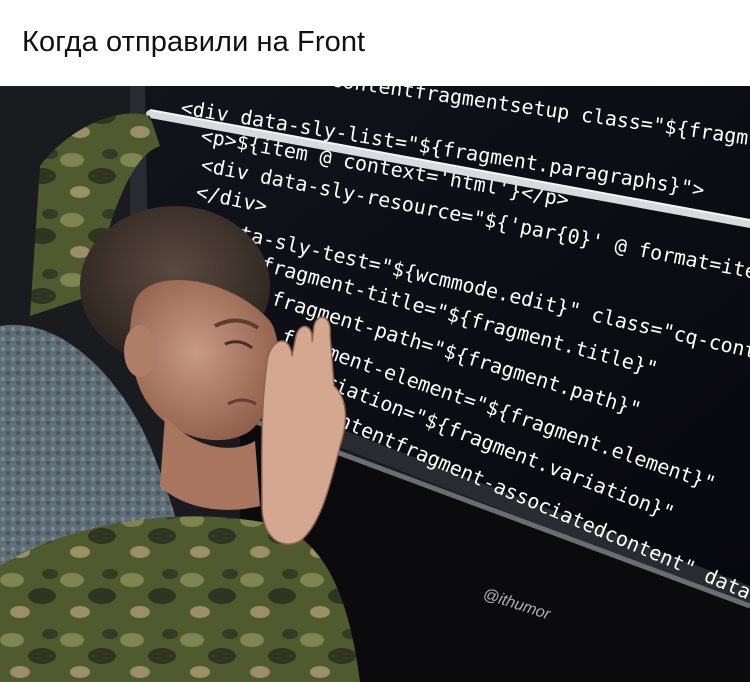 The width and height of the screenshot is (750, 682). I want to click on caption-bar: Когда отправили на Front, so click(375, 43).